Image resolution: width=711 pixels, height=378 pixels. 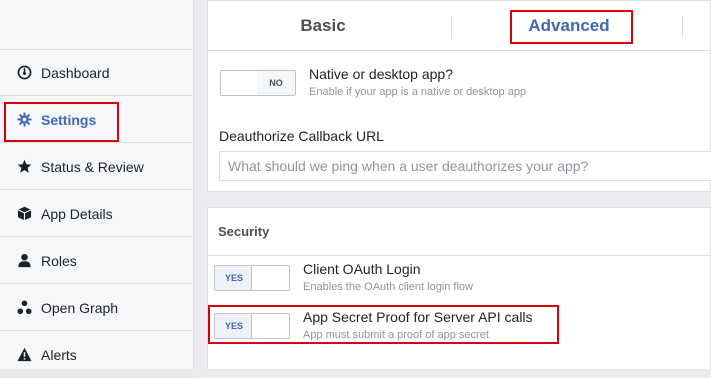 I want to click on toggle-label: NO, so click(x=276, y=83).